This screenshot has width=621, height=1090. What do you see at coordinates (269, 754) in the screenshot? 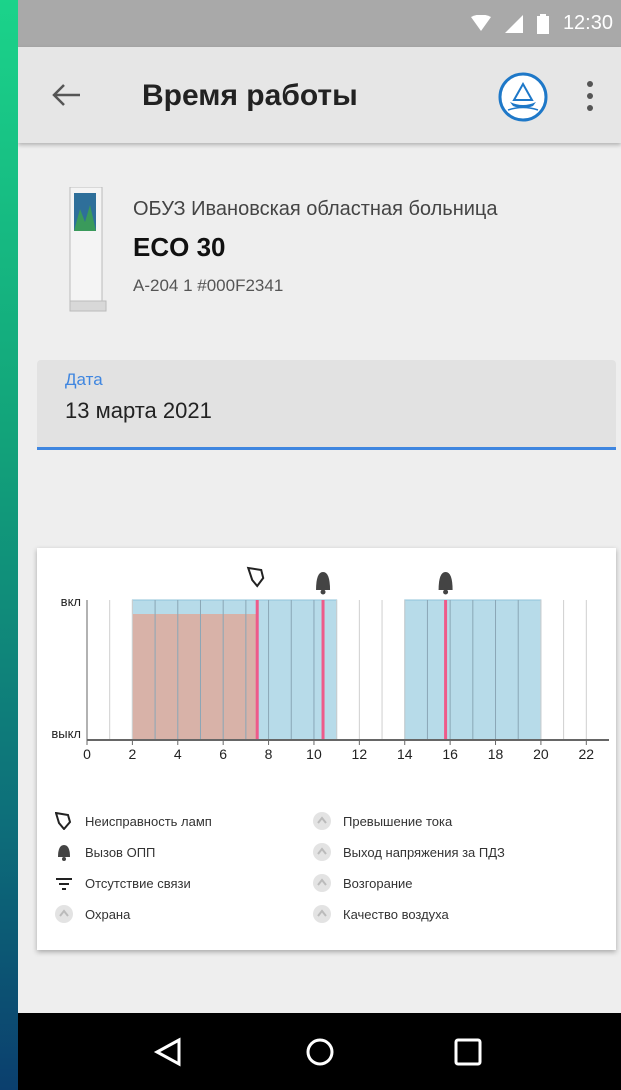
I see `x-tick-label: 8` at bounding box center [269, 754].